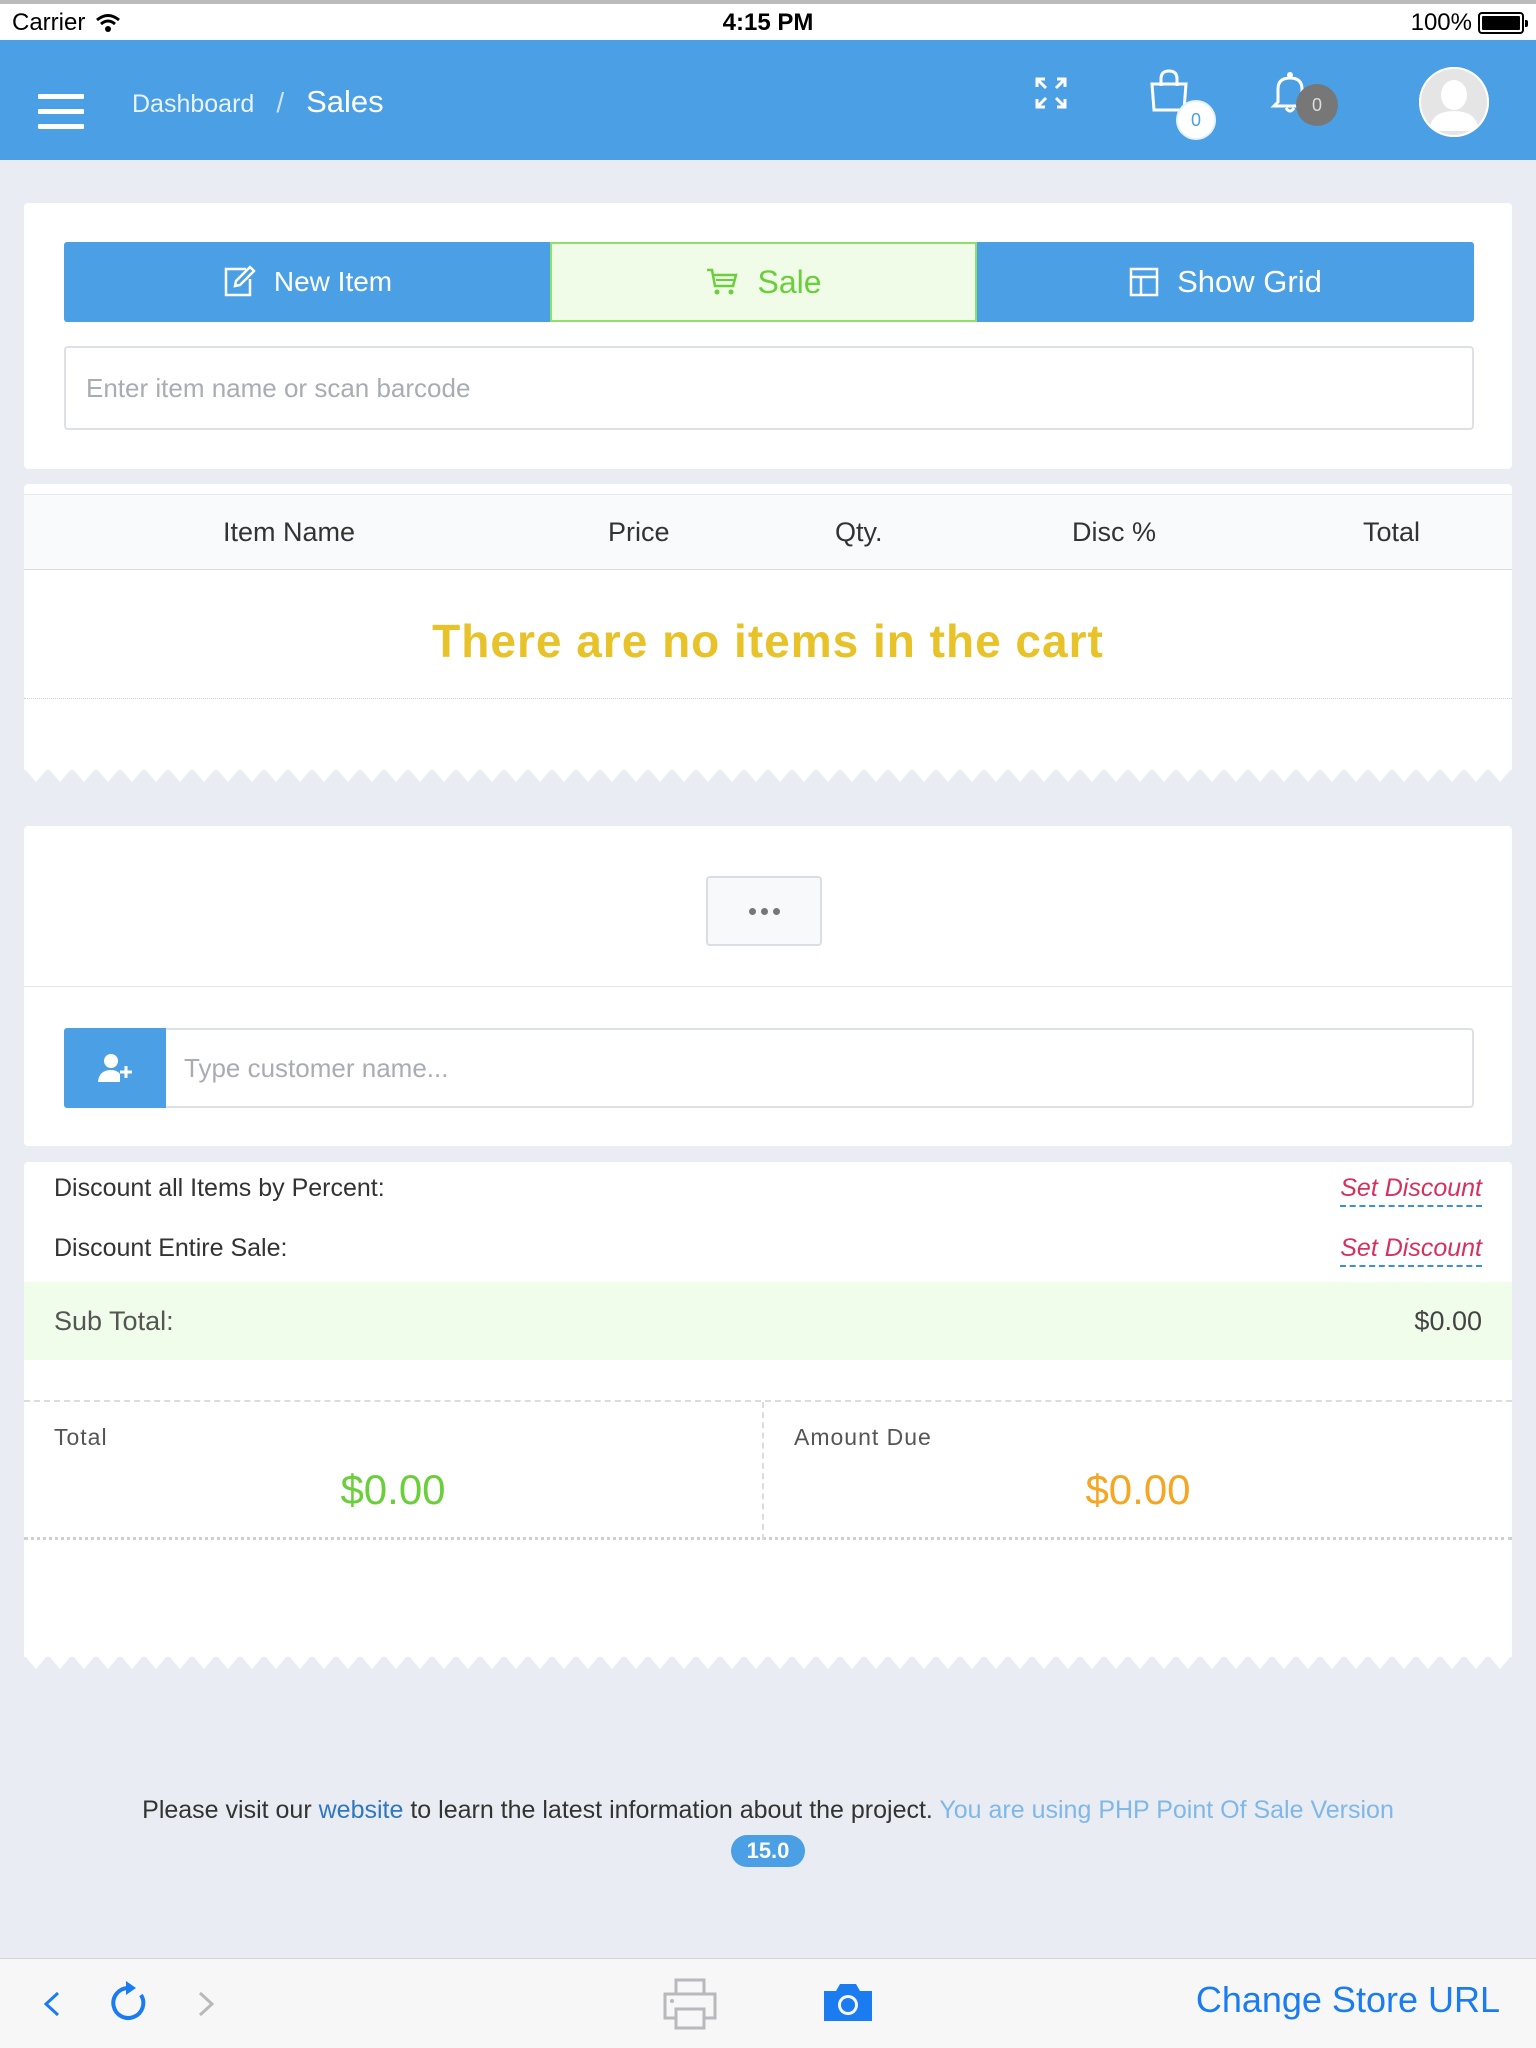  Describe the element at coordinates (820, 1068) in the screenshot. I see `customer-name-input` at that location.